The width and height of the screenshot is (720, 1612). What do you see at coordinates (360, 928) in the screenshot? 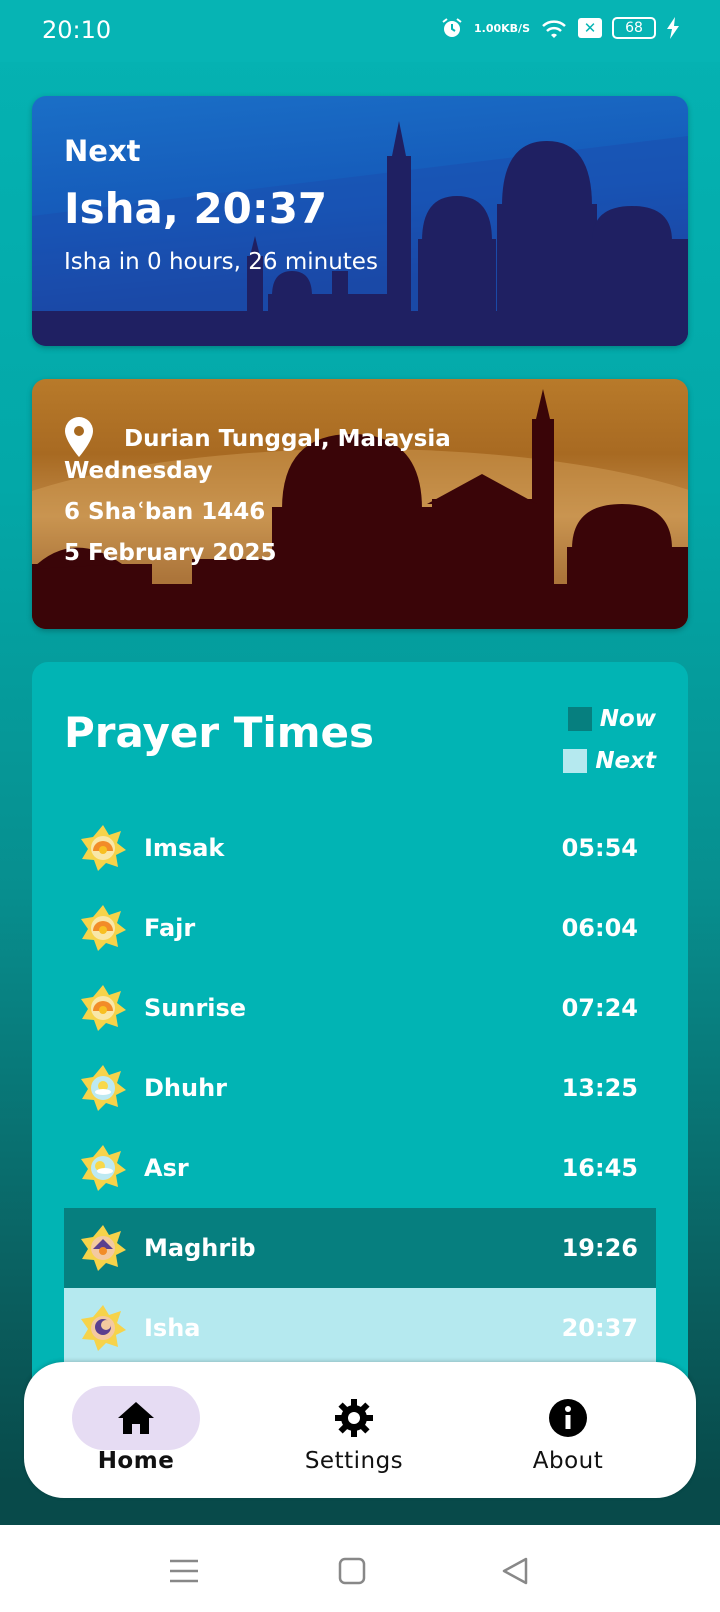
I see `prayer-row-fajr: Fajr 06:04` at bounding box center [360, 928].